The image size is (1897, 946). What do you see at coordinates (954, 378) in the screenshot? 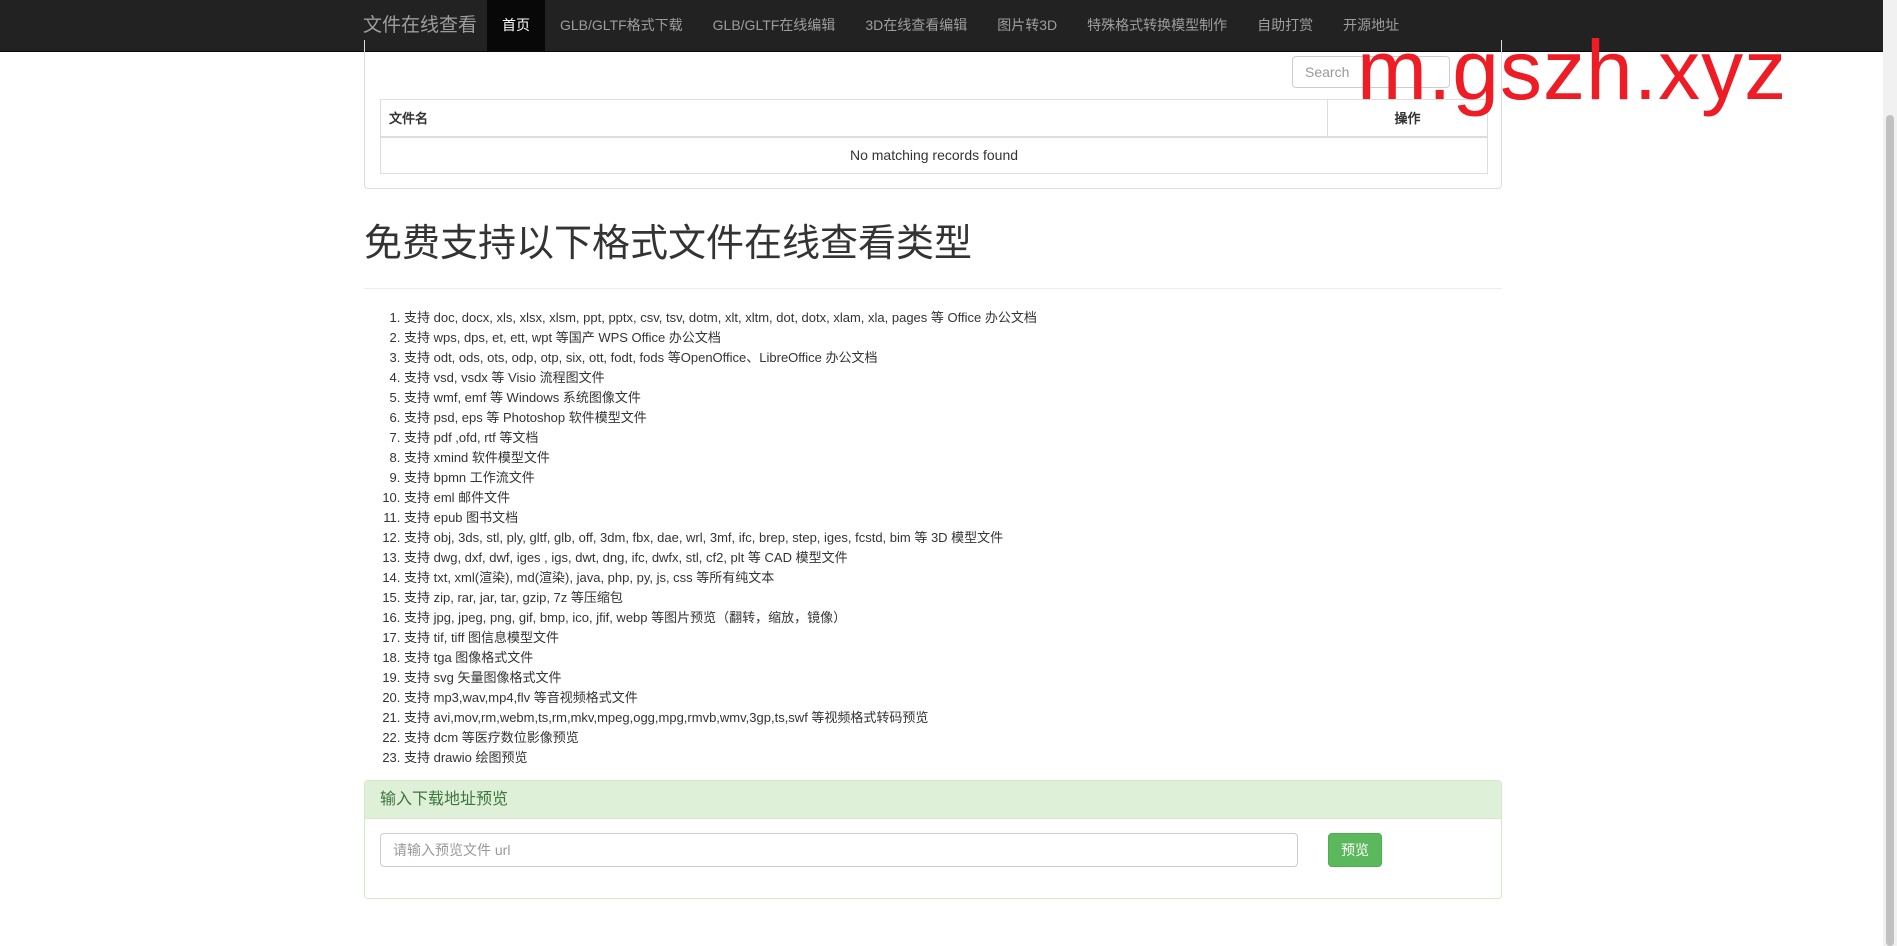
I see `list-item: 支持 vsd, vsdx 等 Visio 流程图文件` at bounding box center [954, 378].